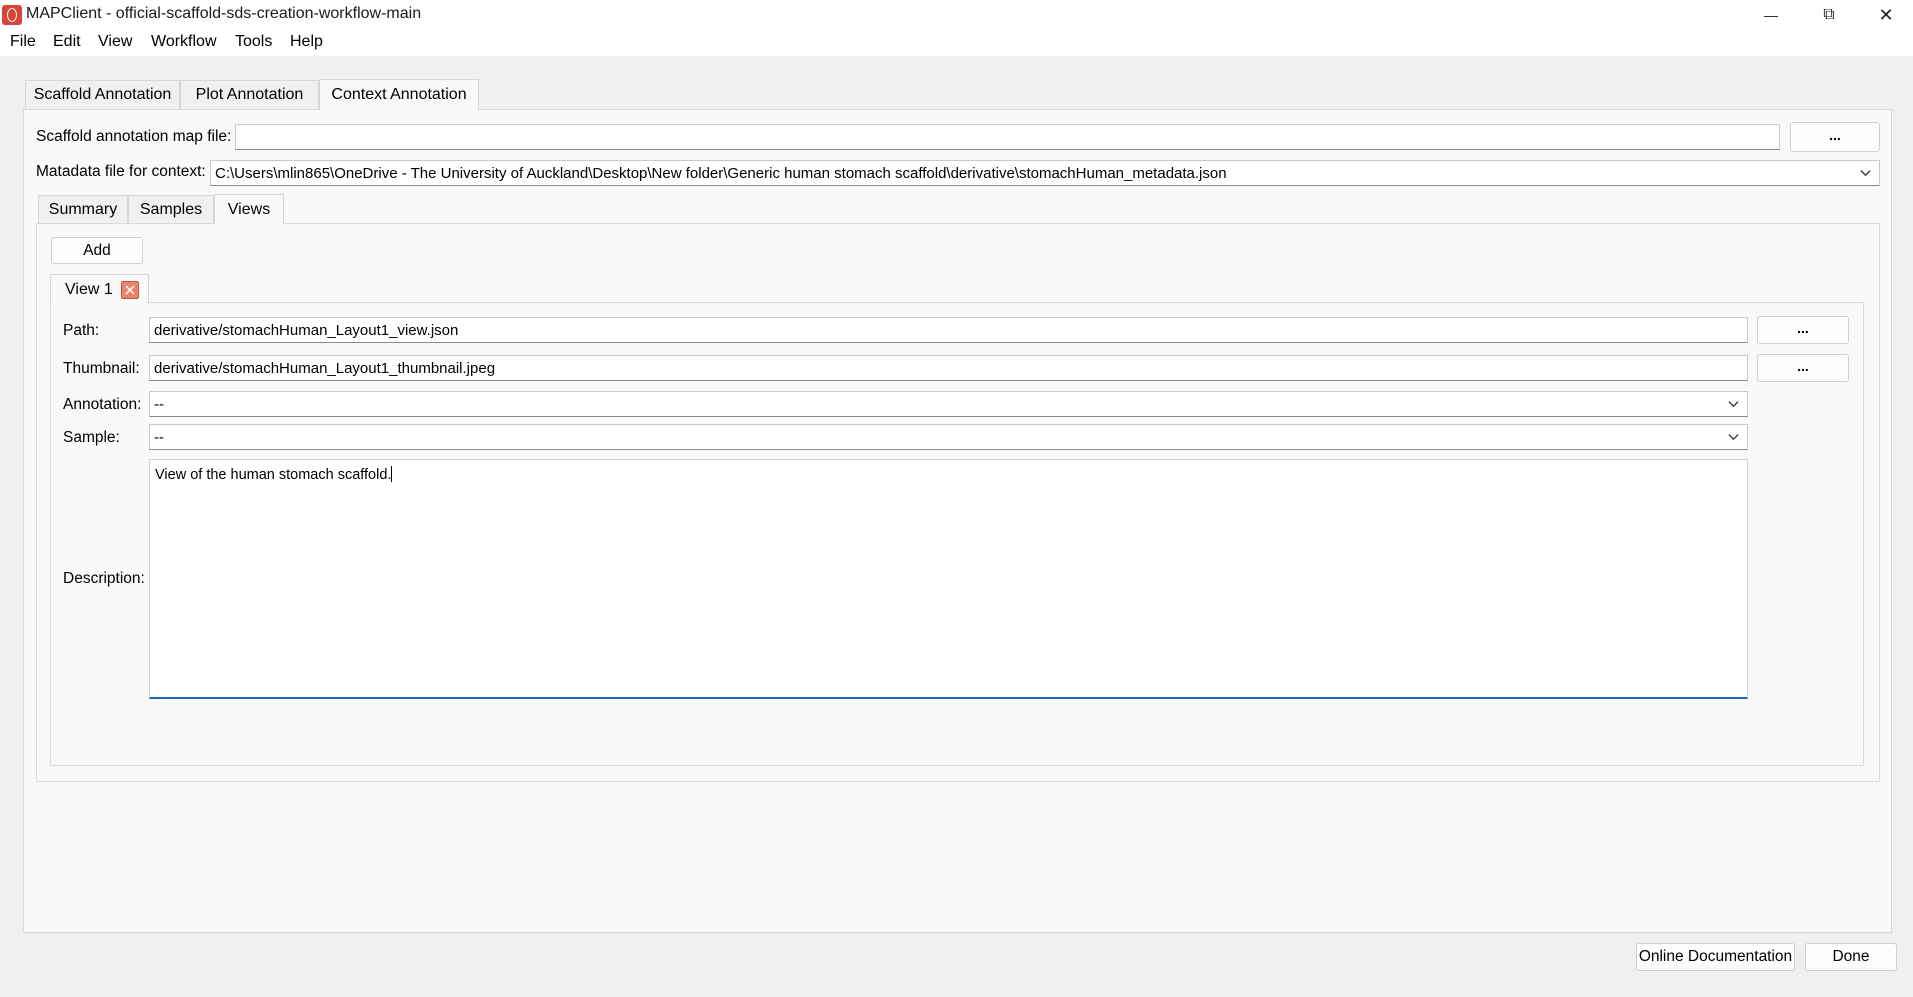 This screenshot has width=1913, height=997. Describe the element at coordinates (1715, 957) in the screenshot. I see `online-documentation-button: Online Documentation` at that location.